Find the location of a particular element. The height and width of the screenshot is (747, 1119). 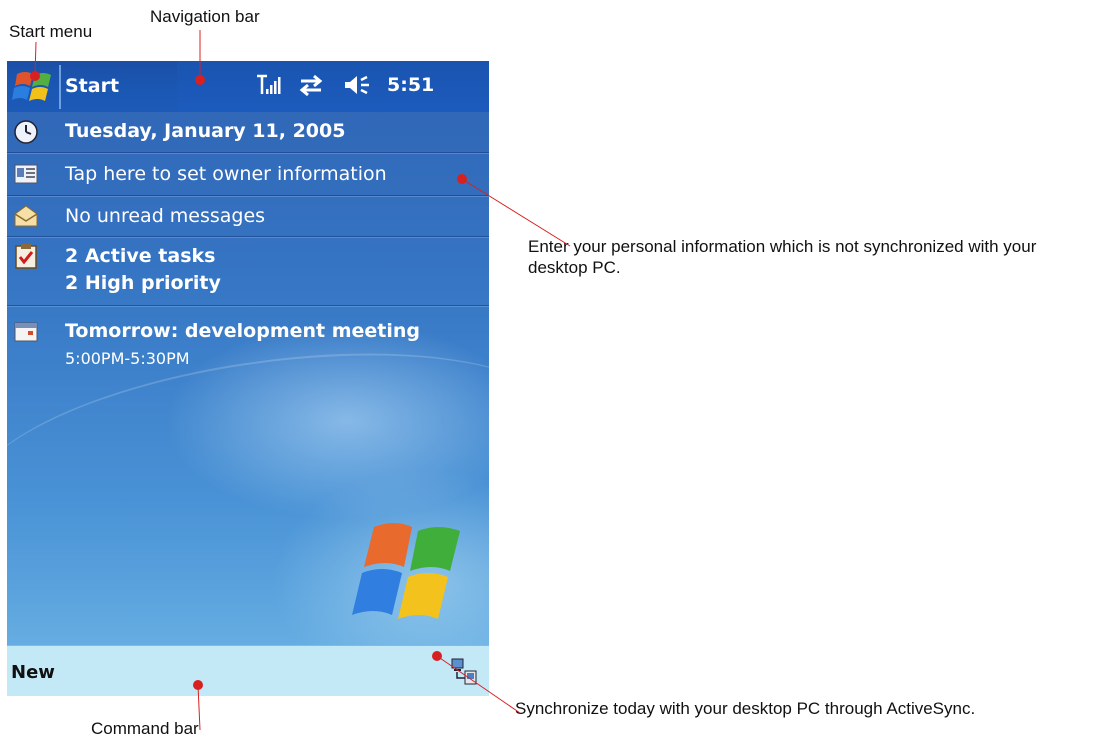

tasks-clipboard-icon is located at coordinates (26, 256).